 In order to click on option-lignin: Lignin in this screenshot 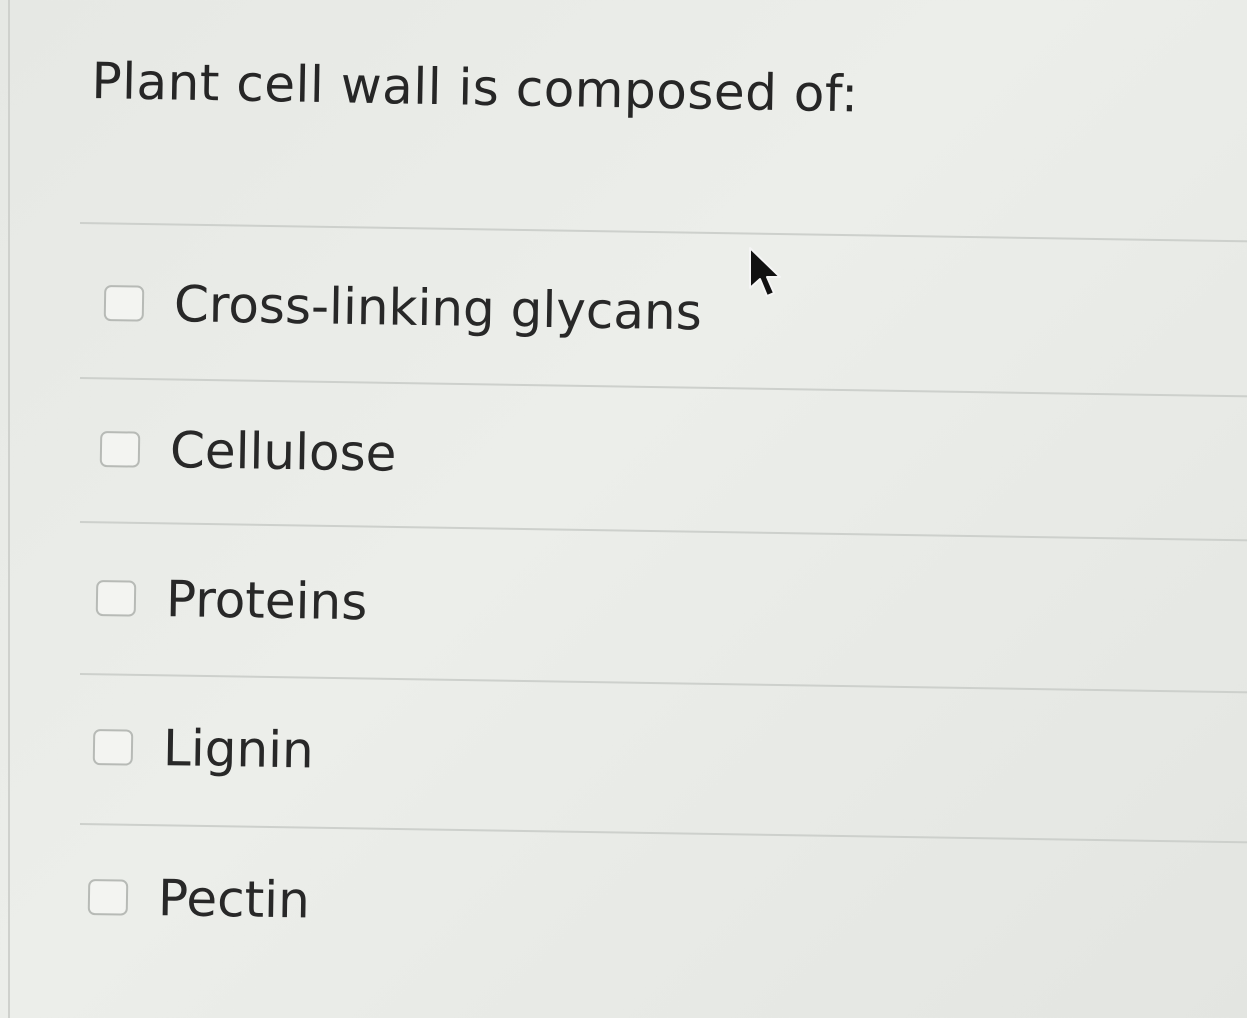, I will do `click(203, 748)`.